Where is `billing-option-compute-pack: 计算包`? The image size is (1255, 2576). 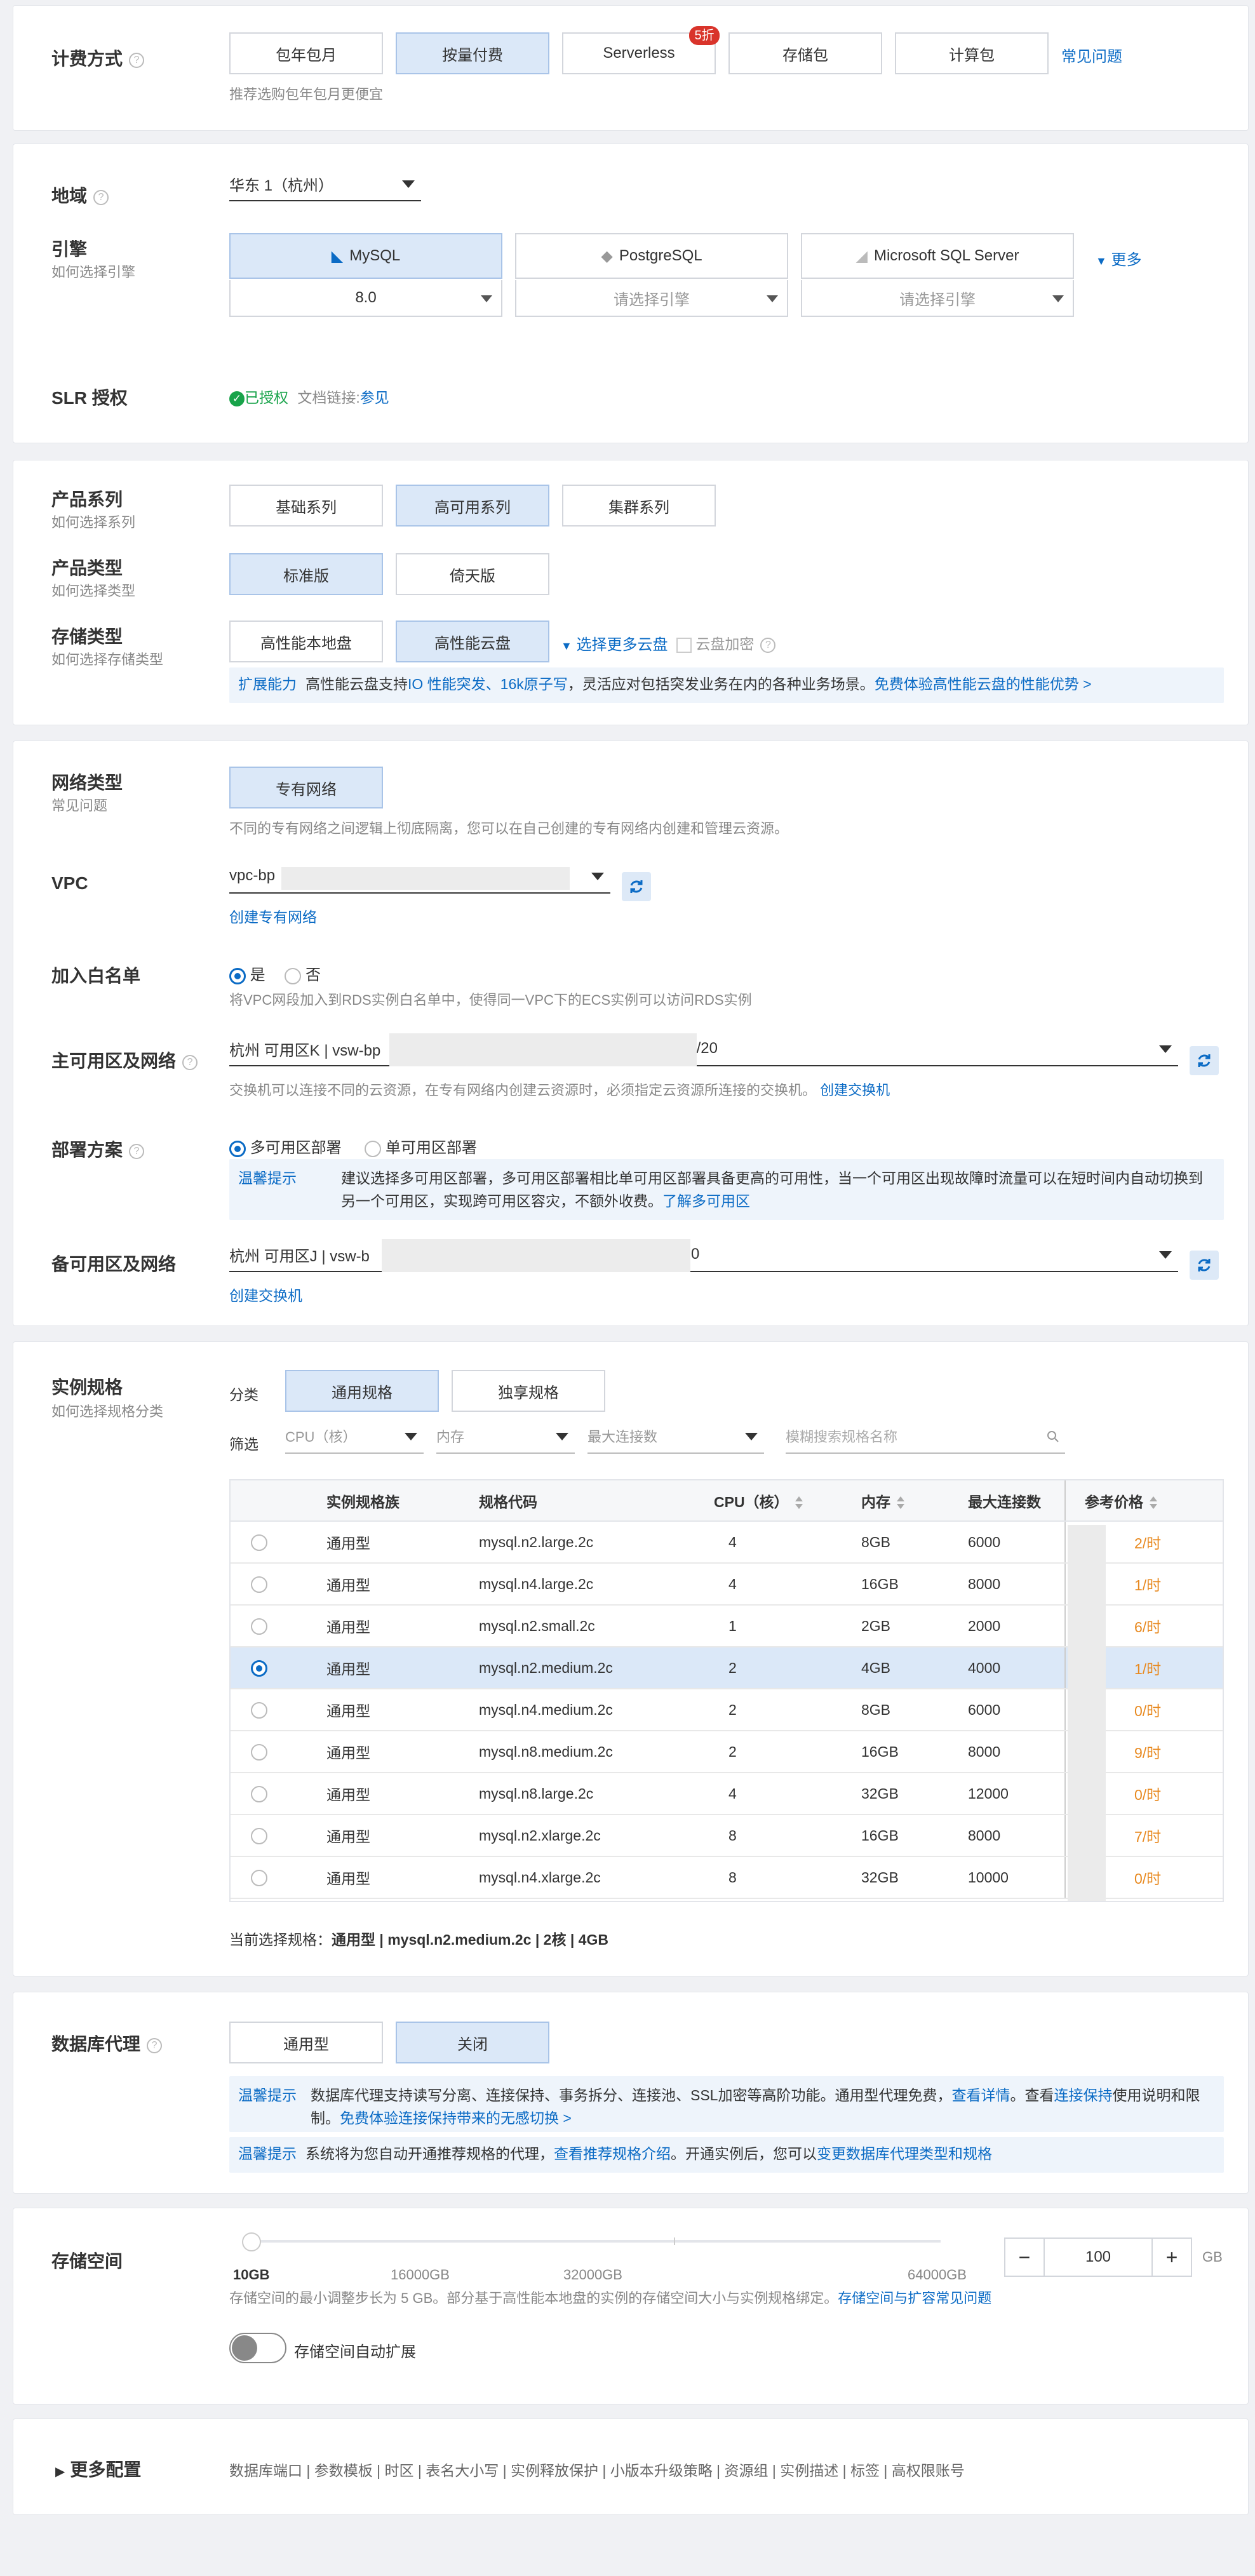 billing-option-compute-pack: 计算包 is located at coordinates (972, 53).